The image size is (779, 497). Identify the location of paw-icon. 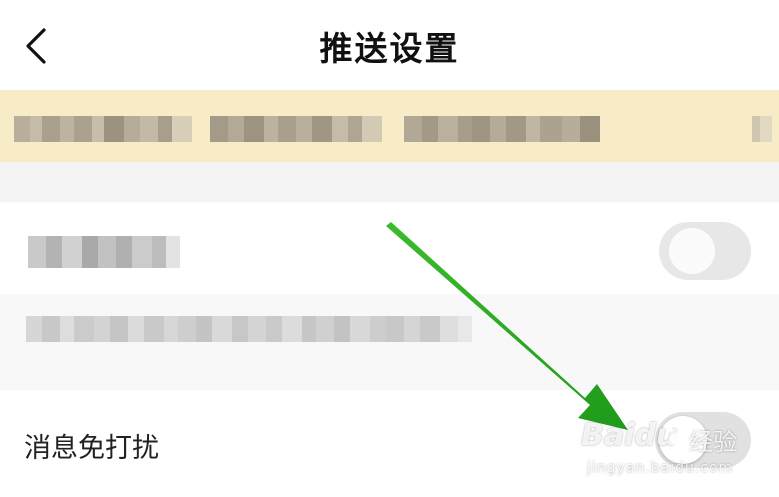
(676, 433).